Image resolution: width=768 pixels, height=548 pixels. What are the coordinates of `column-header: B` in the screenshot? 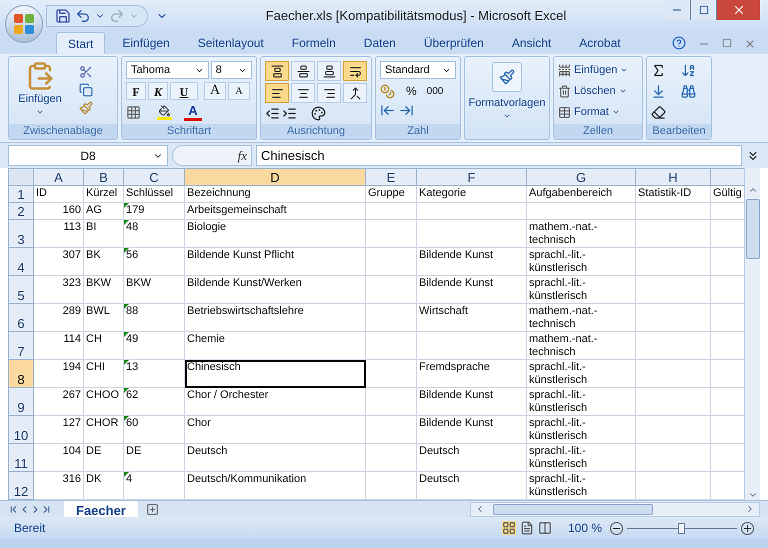 It's located at (104, 177).